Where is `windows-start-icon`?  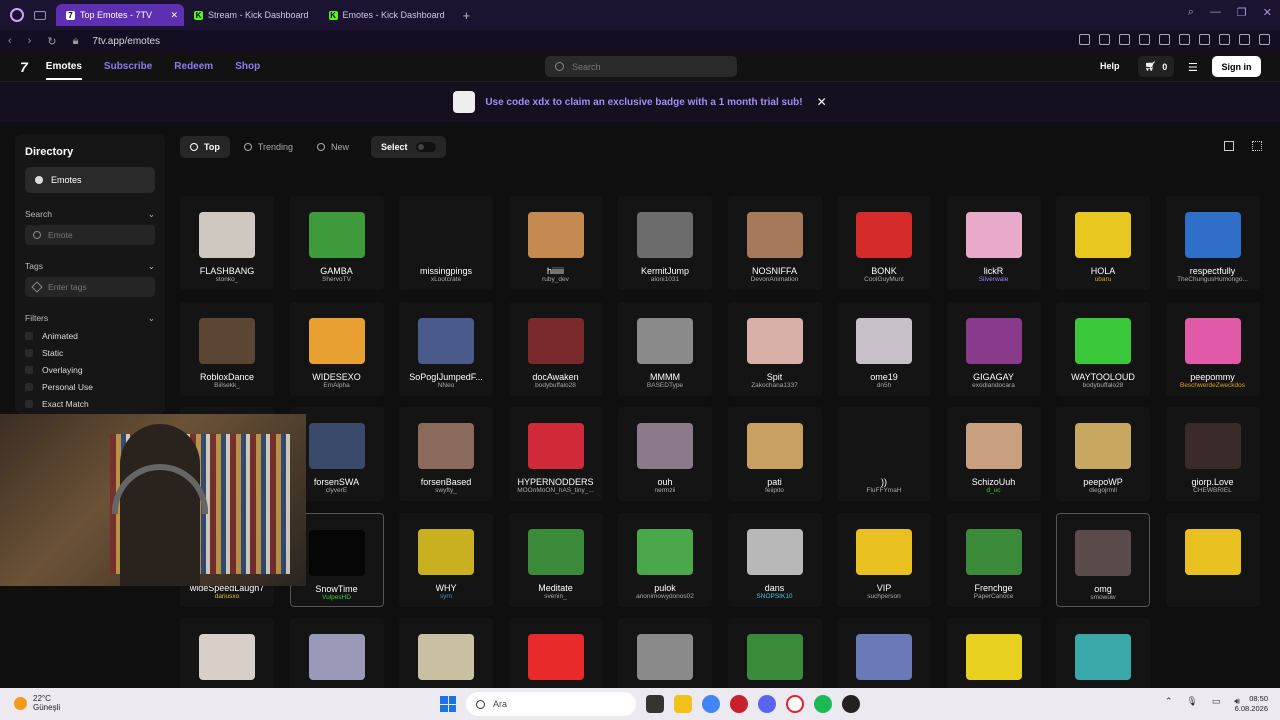 windows-start-icon is located at coordinates (448, 704).